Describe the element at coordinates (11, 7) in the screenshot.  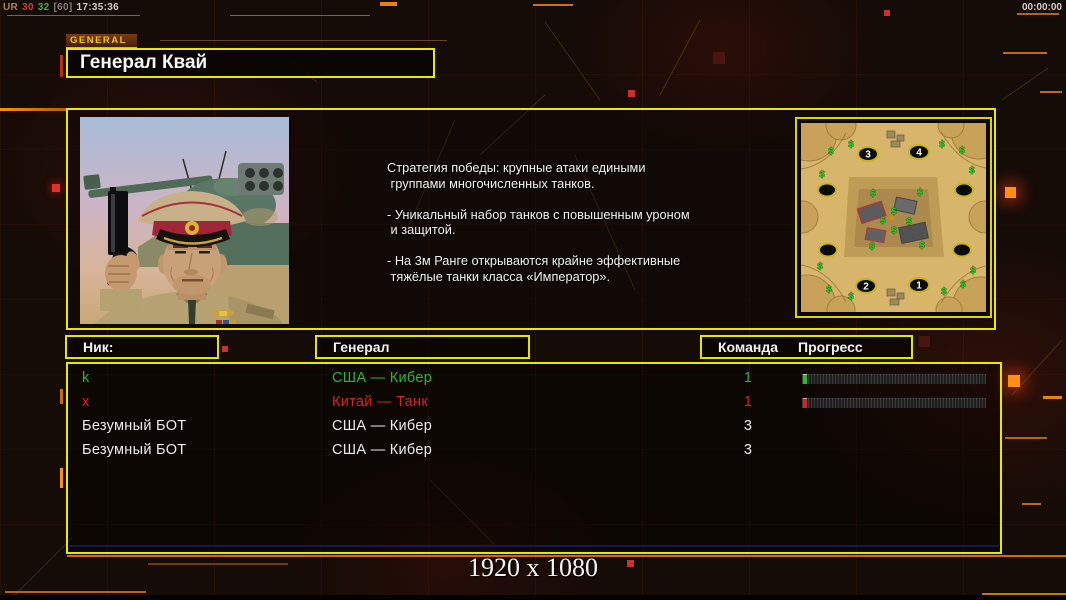
I see `gentool-label: UR` at that location.